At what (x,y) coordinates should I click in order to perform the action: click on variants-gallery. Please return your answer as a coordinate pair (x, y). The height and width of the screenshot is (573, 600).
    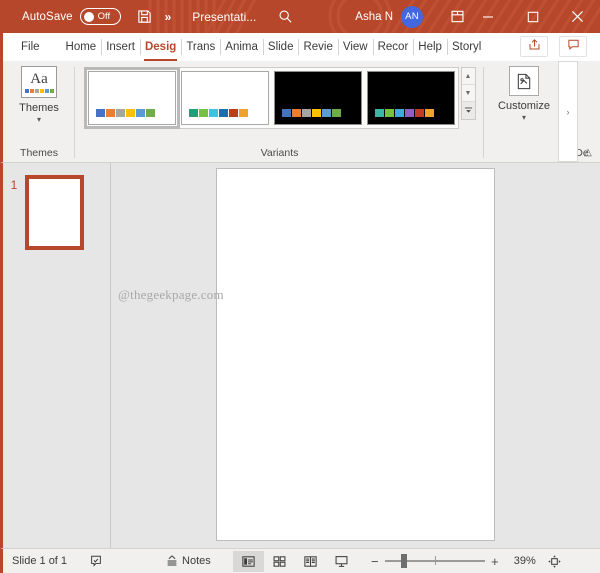
    Looking at the image, I should click on (271, 98).